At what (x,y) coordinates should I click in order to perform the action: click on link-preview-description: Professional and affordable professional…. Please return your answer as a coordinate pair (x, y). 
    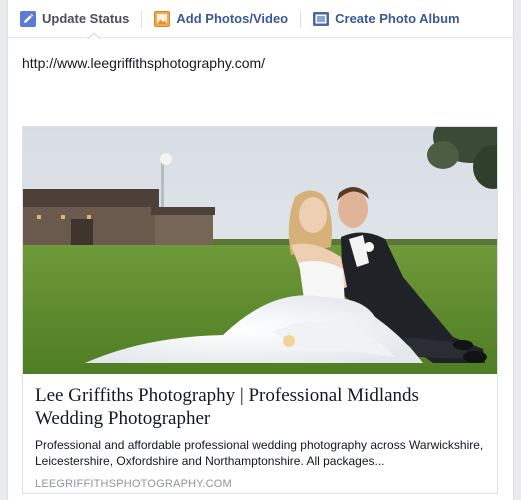
    Looking at the image, I should click on (259, 453).